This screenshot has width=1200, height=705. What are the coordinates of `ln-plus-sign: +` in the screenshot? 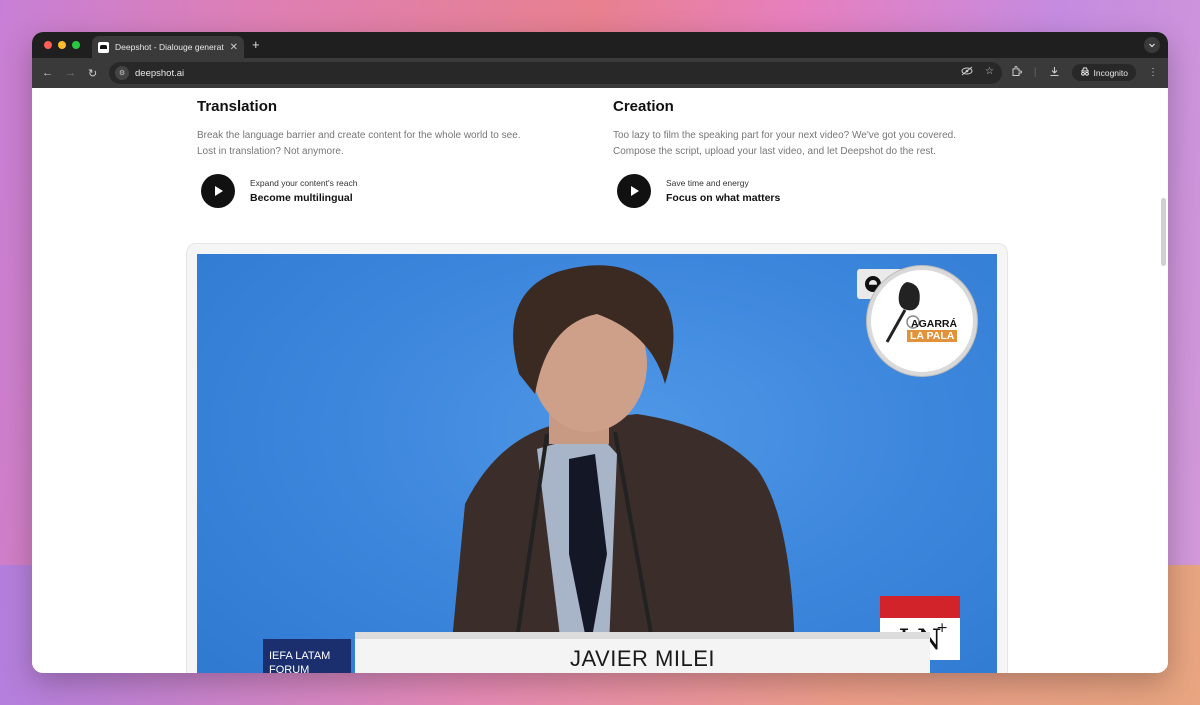 It's located at (942, 628).